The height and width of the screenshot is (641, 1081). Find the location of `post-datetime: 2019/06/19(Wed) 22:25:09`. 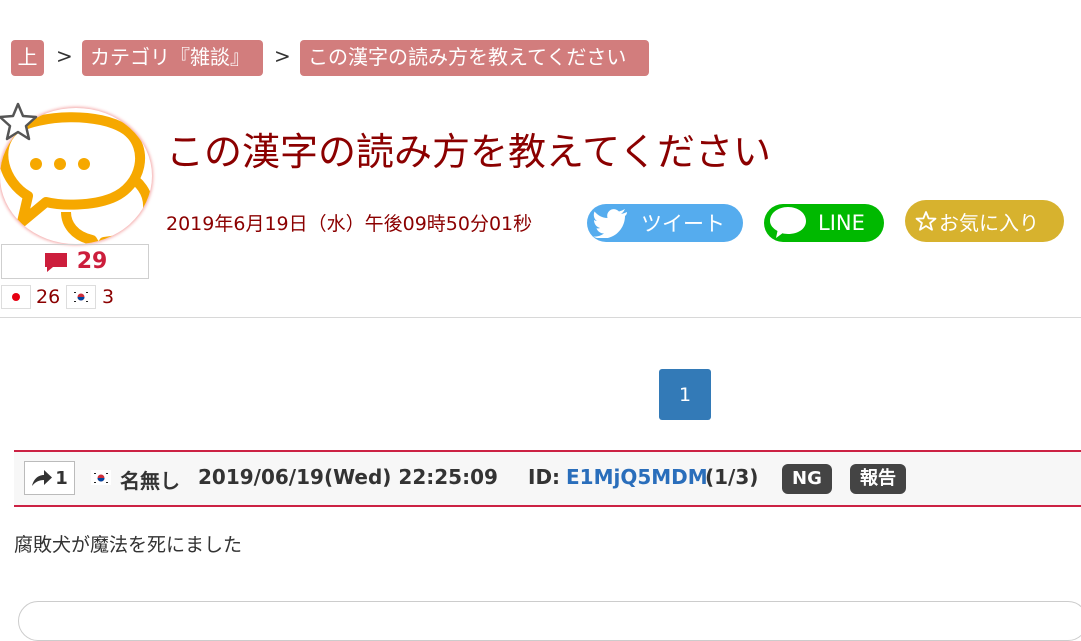

post-datetime: 2019/06/19(Wed) 22:25:09 is located at coordinates (348, 477).